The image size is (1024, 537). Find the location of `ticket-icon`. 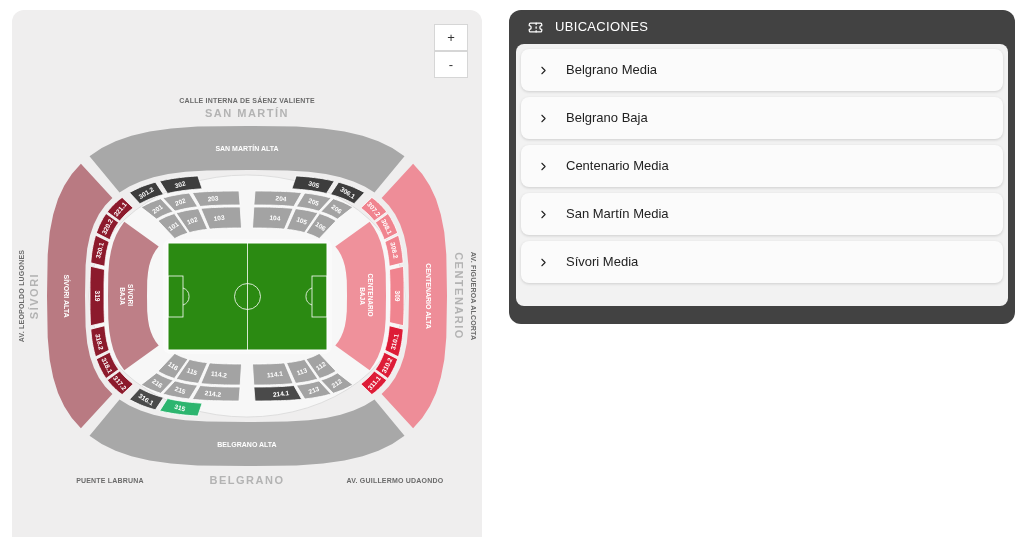

ticket-icon is located at coordinates (535, 27).